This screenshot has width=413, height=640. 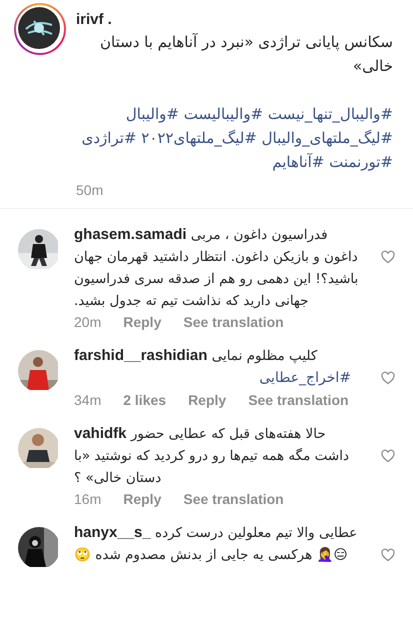 What do you see at coordinates (109, 138) in the screenshot?
I see `hashtag-link: #تراژدی` at bounding box center [109, 138].